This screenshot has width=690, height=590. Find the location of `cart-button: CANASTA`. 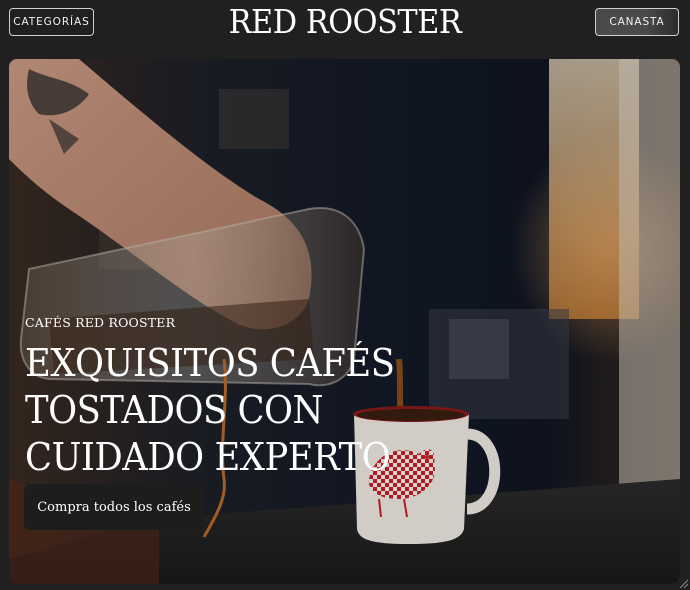

cart-button: CANASTA is located at coordinates (637, 22).